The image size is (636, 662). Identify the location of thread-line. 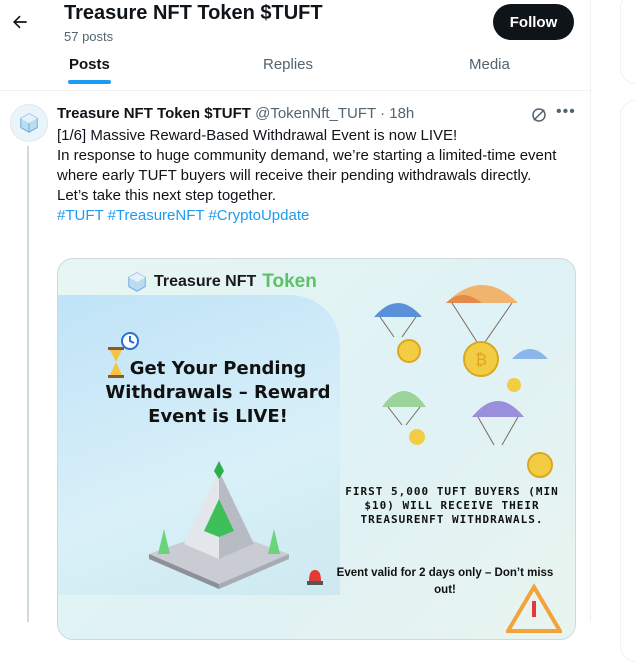
(28, 384).